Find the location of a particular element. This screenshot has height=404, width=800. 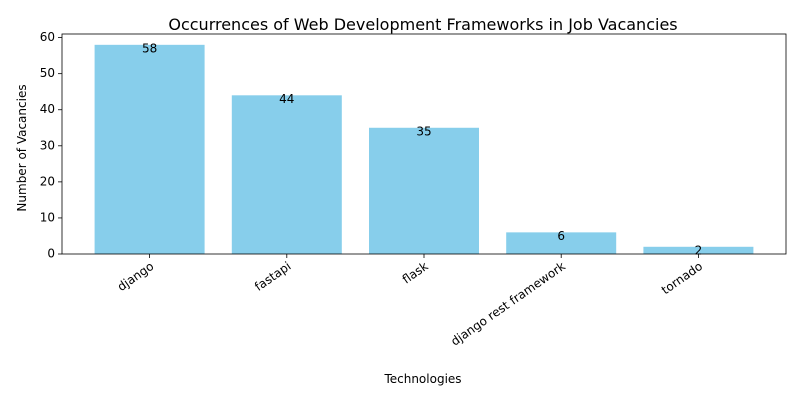

data-label: 6 is located at coordinates (561, 236).